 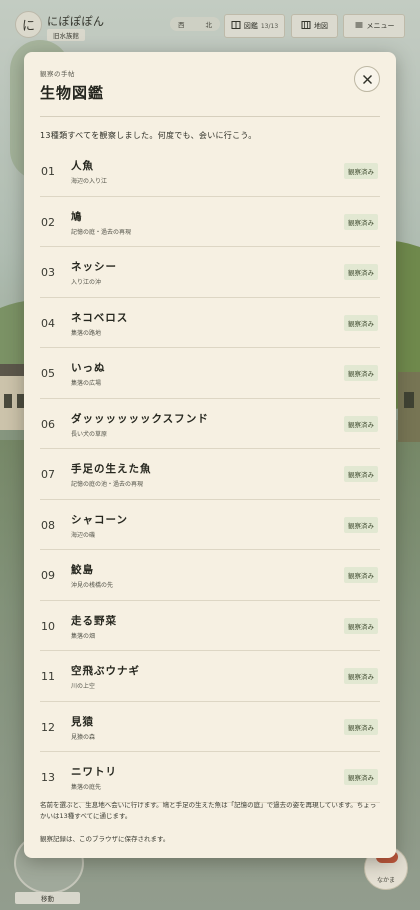 I want to click on creature-location: 沖見の桟橋の先, so click(x=92, y=585).